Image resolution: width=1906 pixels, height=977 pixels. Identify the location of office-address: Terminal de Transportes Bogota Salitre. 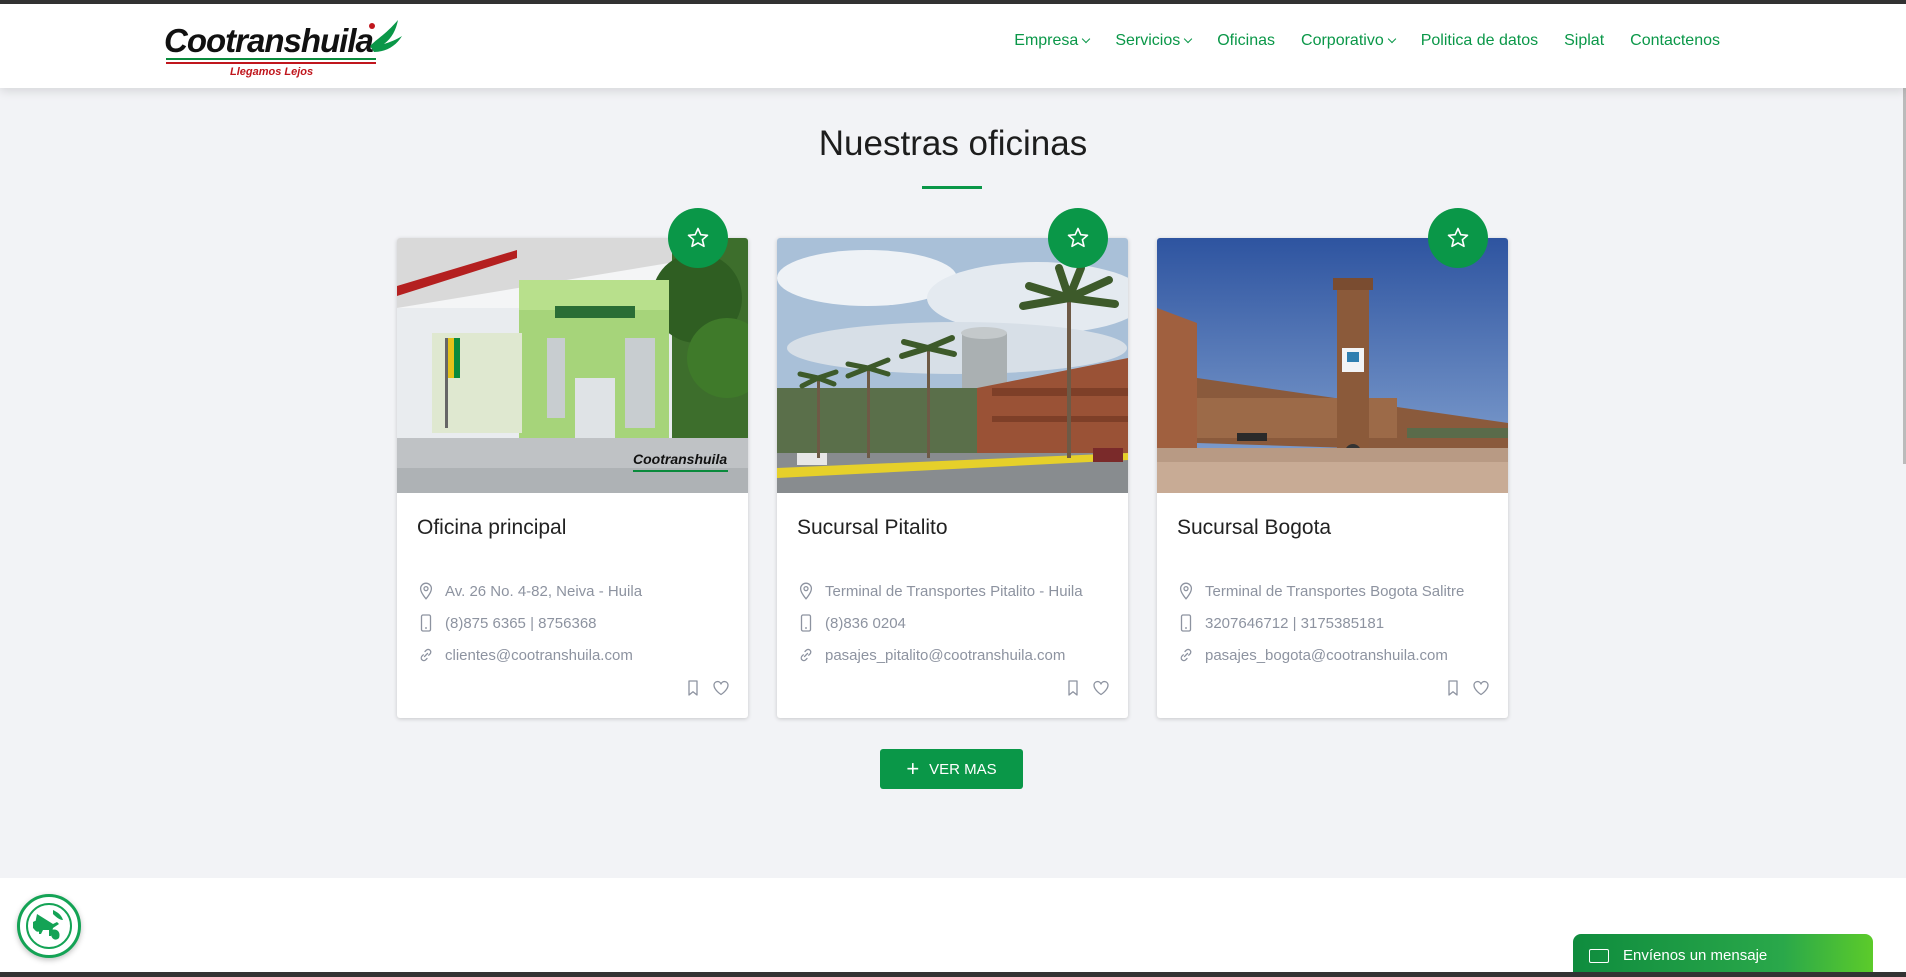
(1320, 591).